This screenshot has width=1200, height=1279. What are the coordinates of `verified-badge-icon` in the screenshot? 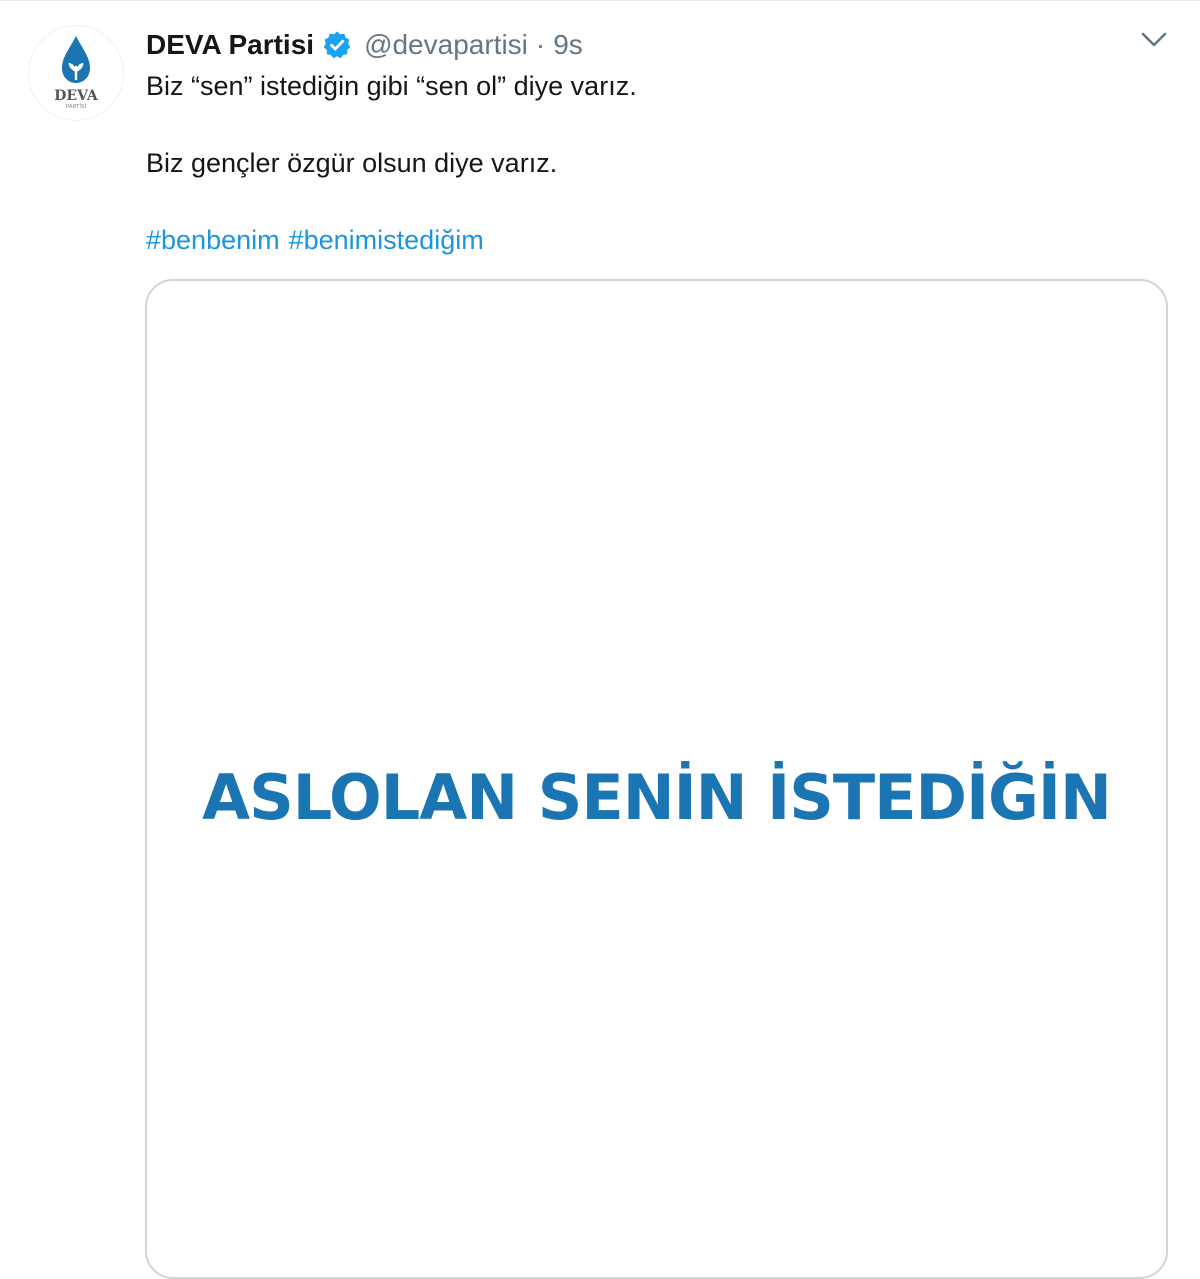 It's located at (337, 45).